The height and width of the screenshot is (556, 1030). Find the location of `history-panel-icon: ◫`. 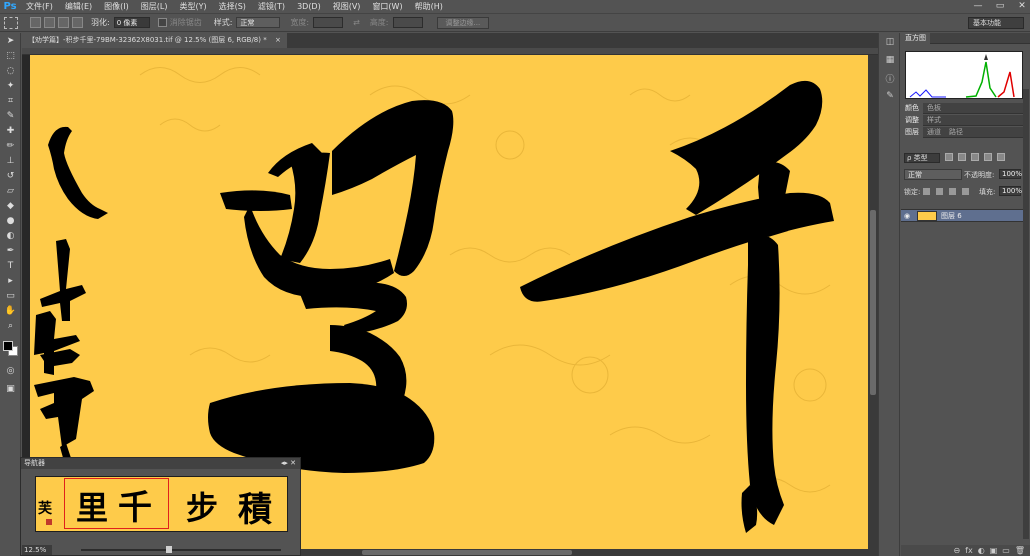

history-panel-icon: ◫ is located at coordinates (890, 42).